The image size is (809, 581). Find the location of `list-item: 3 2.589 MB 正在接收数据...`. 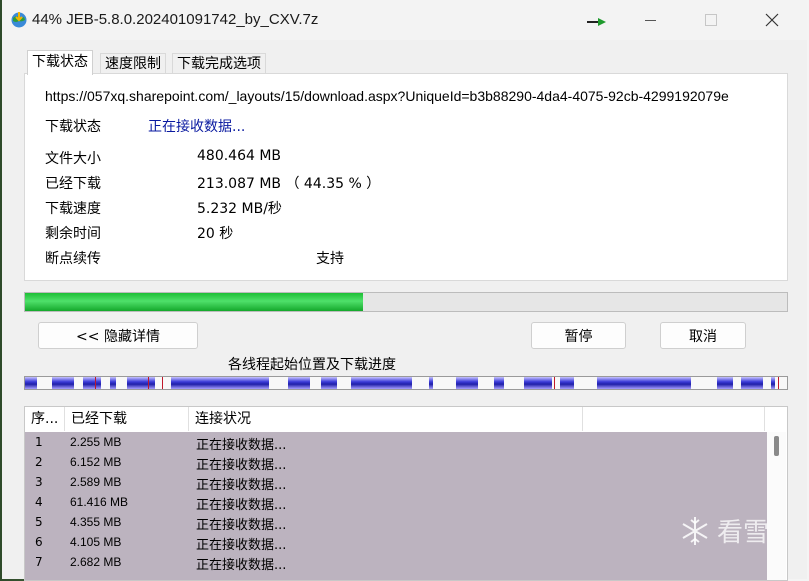

list-item: 3 2.589 MB 正在接收数据... is located at coordinates (396, 482).